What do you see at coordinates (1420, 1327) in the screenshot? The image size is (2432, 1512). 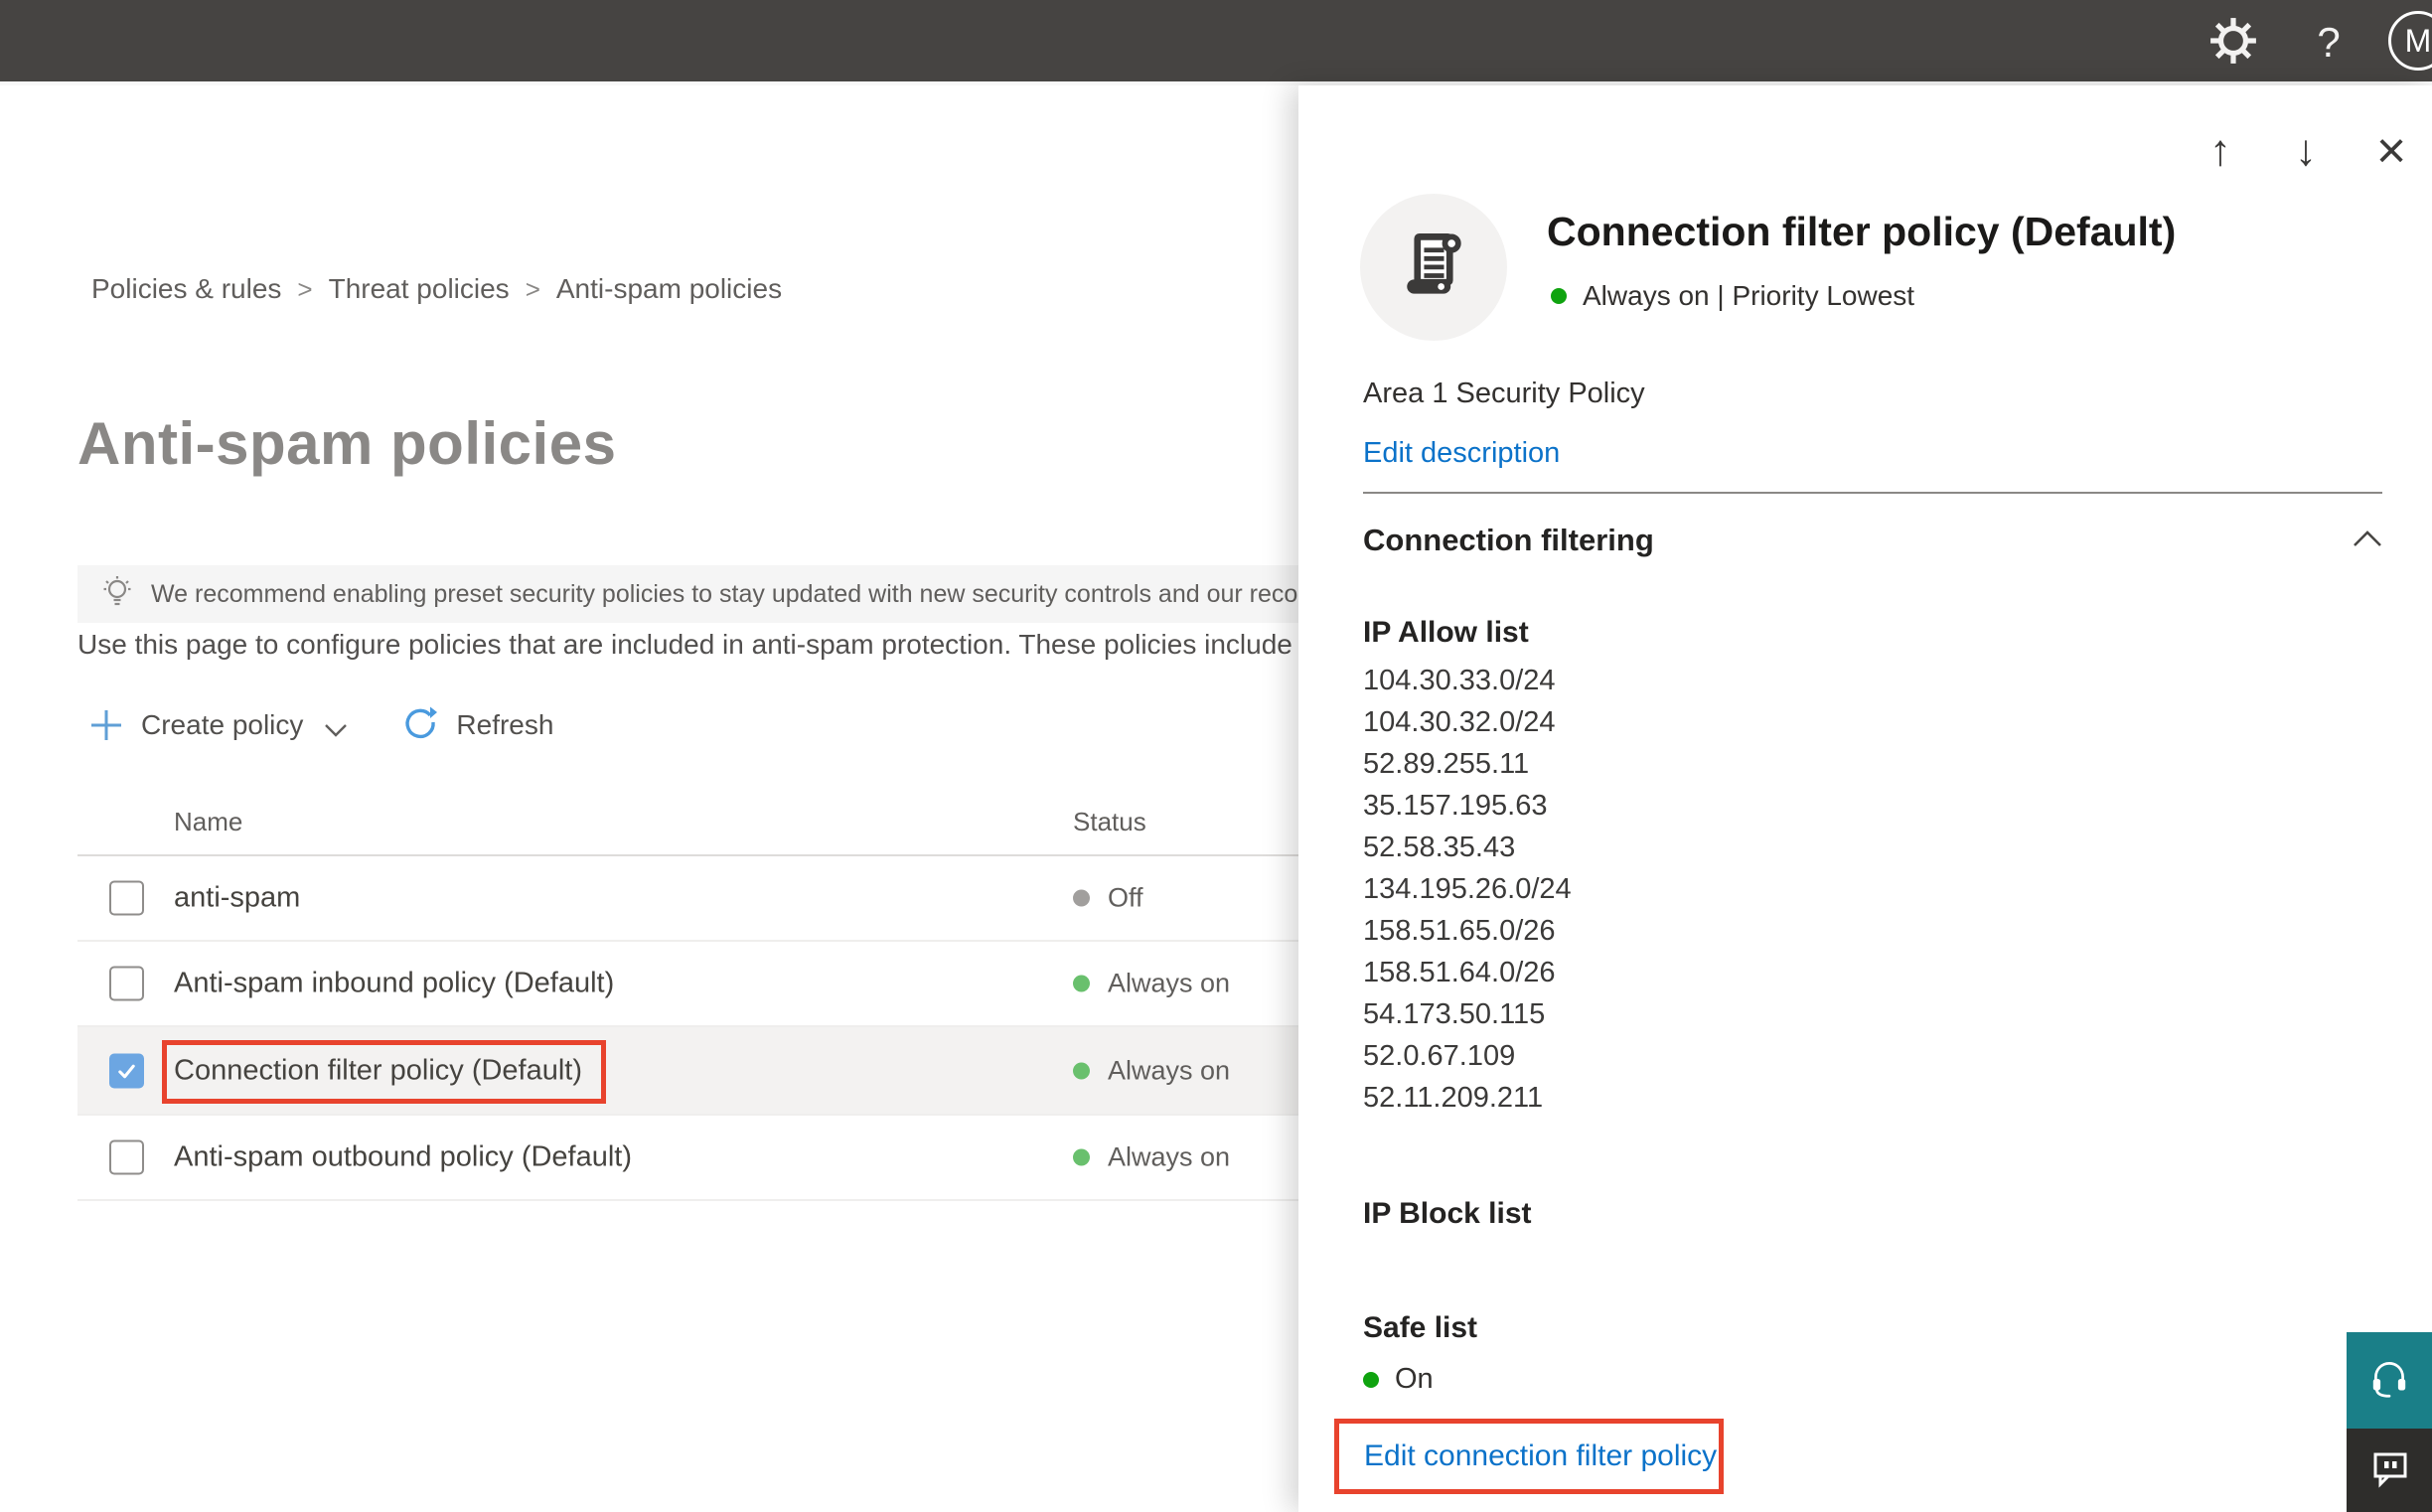 I see `safe-list-title: Safe list` at bounding box center [1420, 1327].